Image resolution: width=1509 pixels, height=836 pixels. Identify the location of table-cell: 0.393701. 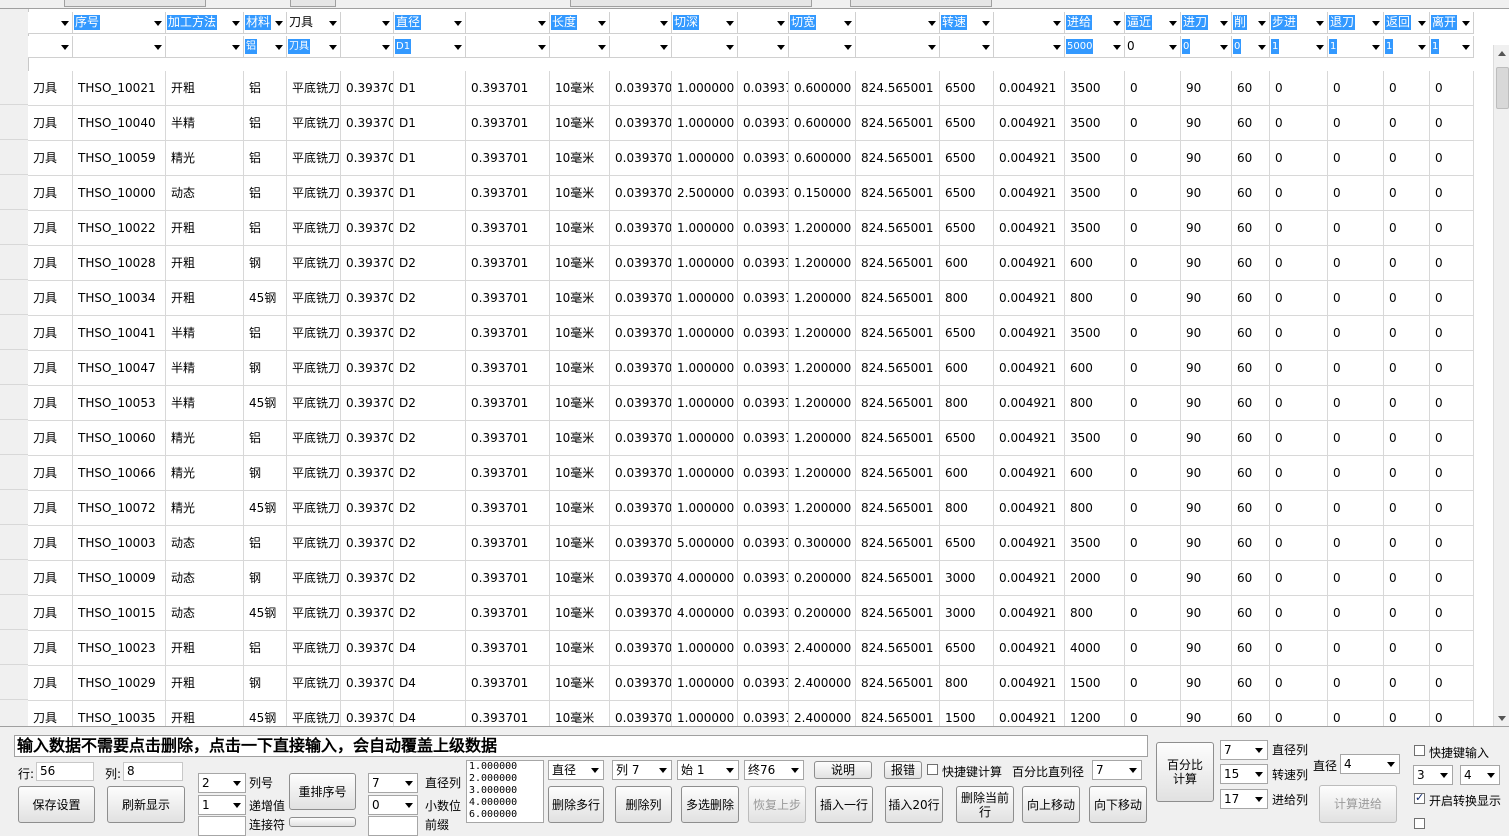
(508, 714).